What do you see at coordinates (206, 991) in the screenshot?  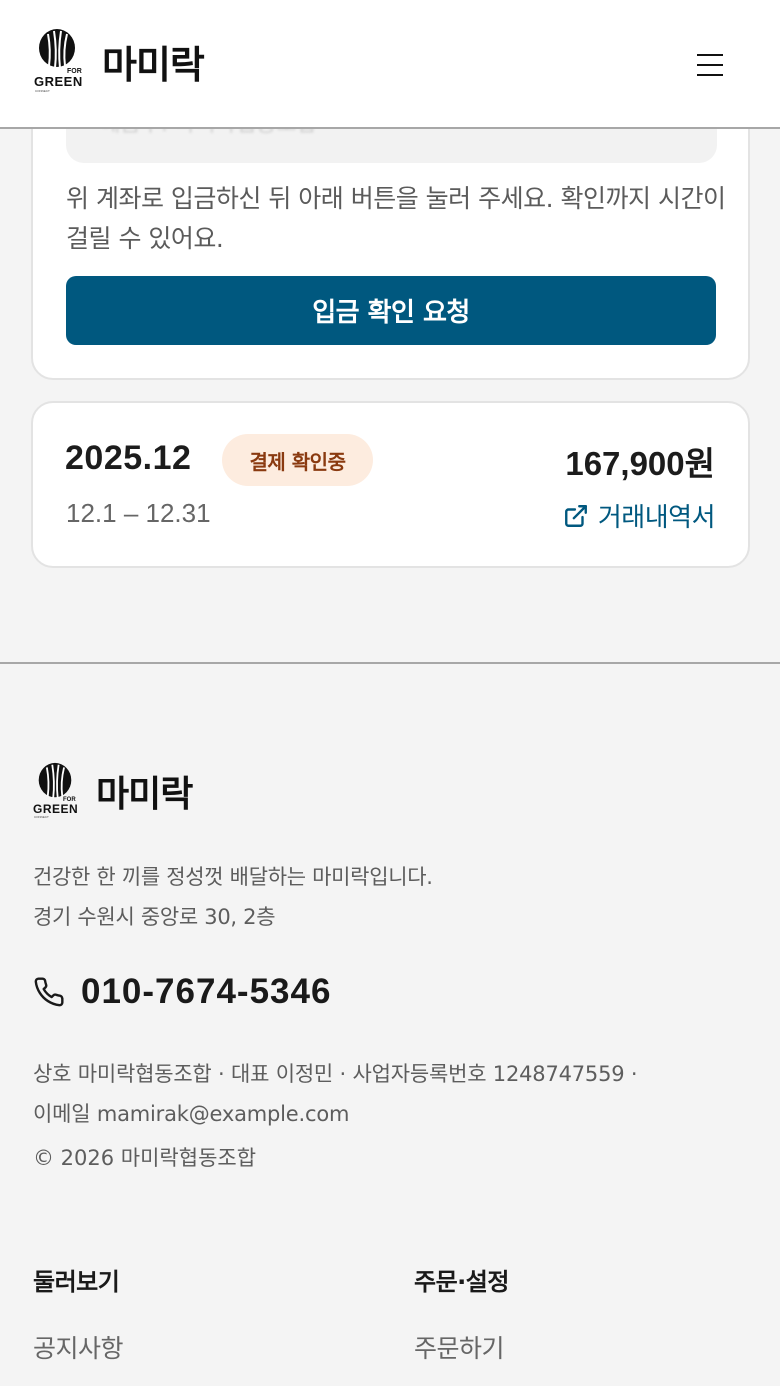 I see `phone-number: 010-7674-5346` at bounding box center [206, 991].